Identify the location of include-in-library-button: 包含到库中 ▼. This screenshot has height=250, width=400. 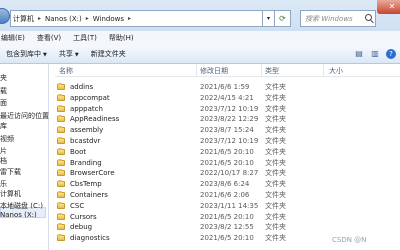
(26, 55).